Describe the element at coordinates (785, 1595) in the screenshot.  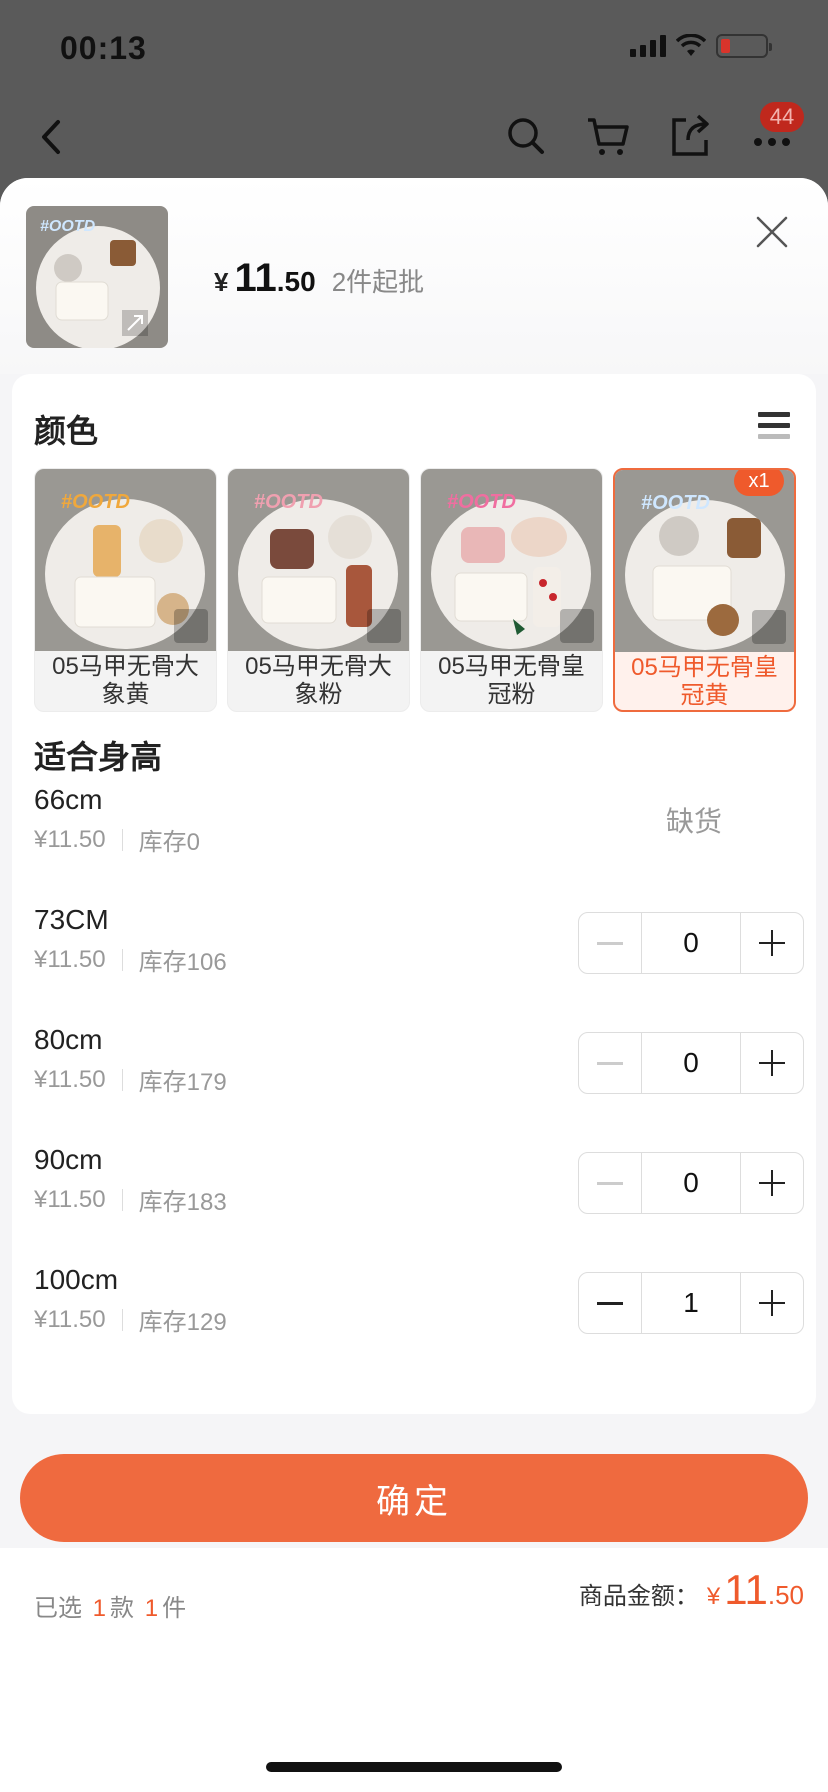
I see `total-decimal: .50` at that location.